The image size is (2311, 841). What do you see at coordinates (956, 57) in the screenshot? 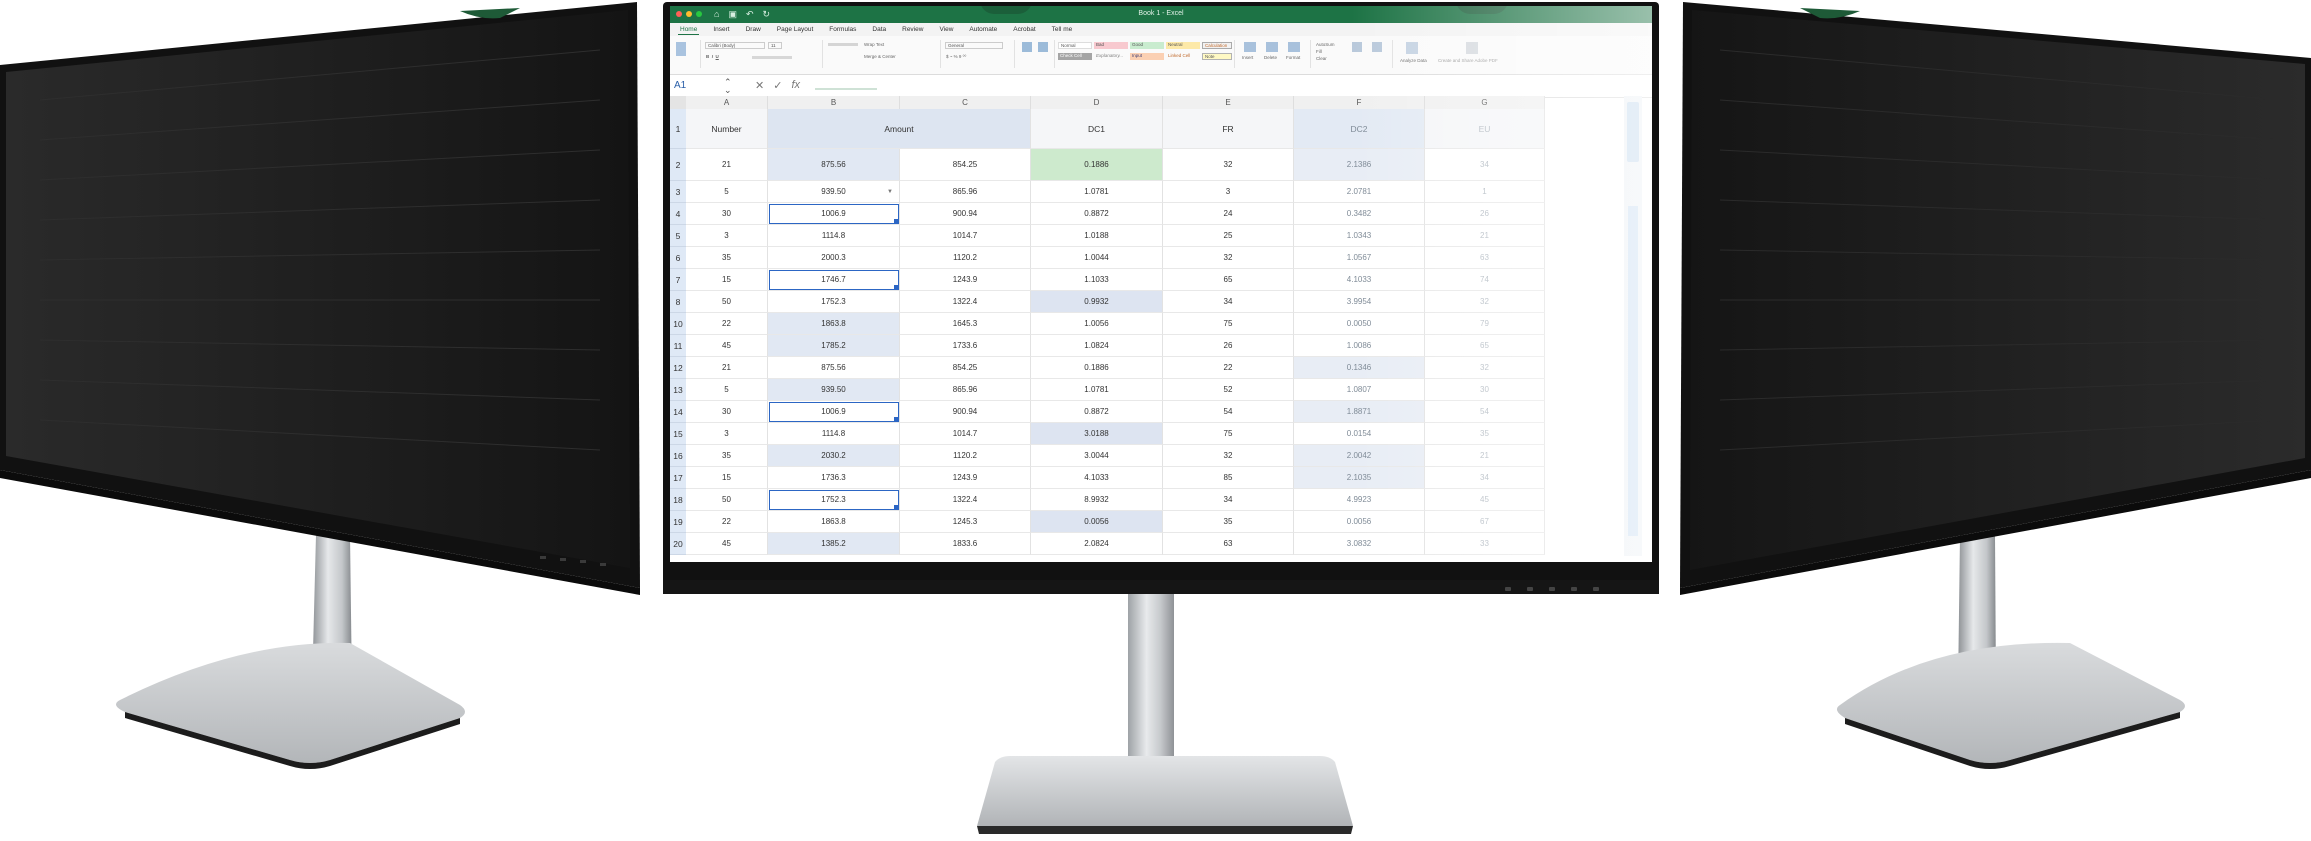
I see `number-format-buttons: $ ~ % 9 ⁰⁰` at bounding box center [956, 57].